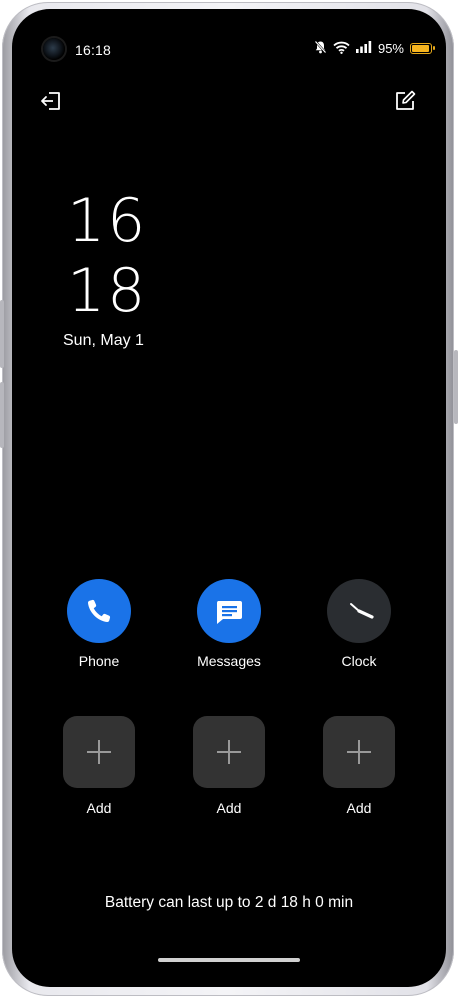  What do you see at coordinates (363, 48) in the screenshot?
I see `signal-icon` at bounding box center [363, 48].